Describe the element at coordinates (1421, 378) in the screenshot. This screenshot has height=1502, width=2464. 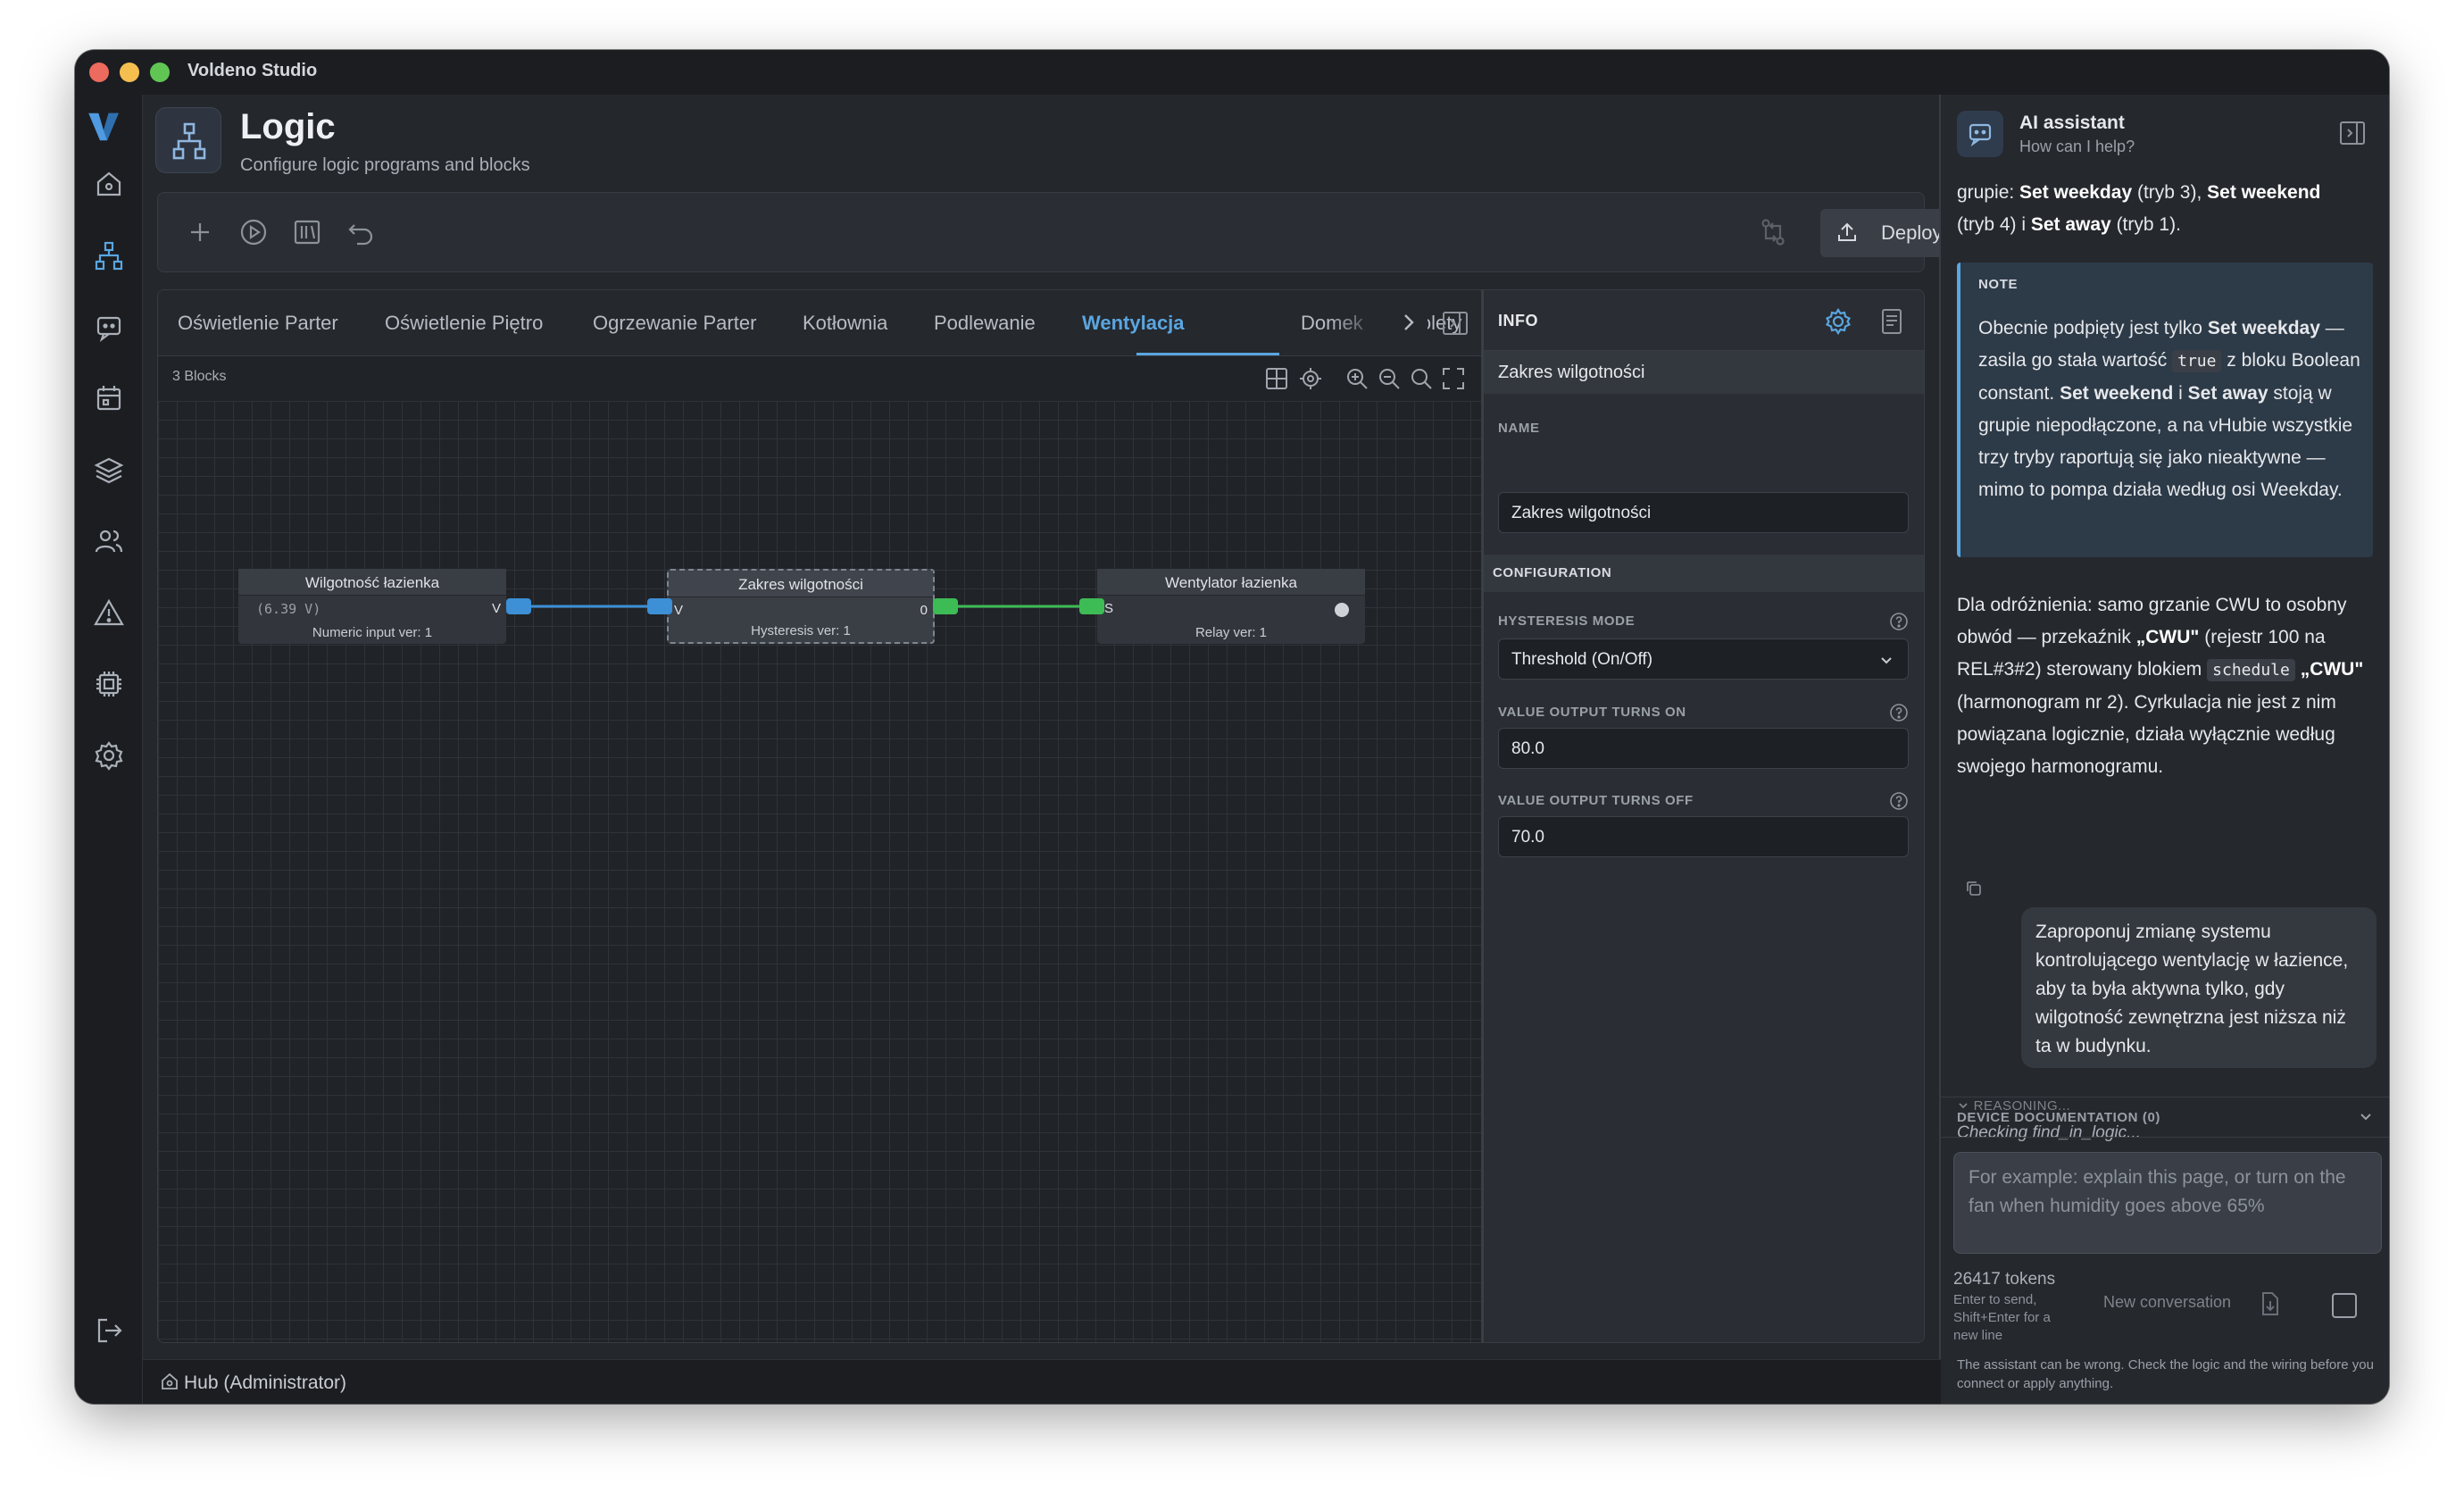
I see `zoom-reset-icon` at that location.